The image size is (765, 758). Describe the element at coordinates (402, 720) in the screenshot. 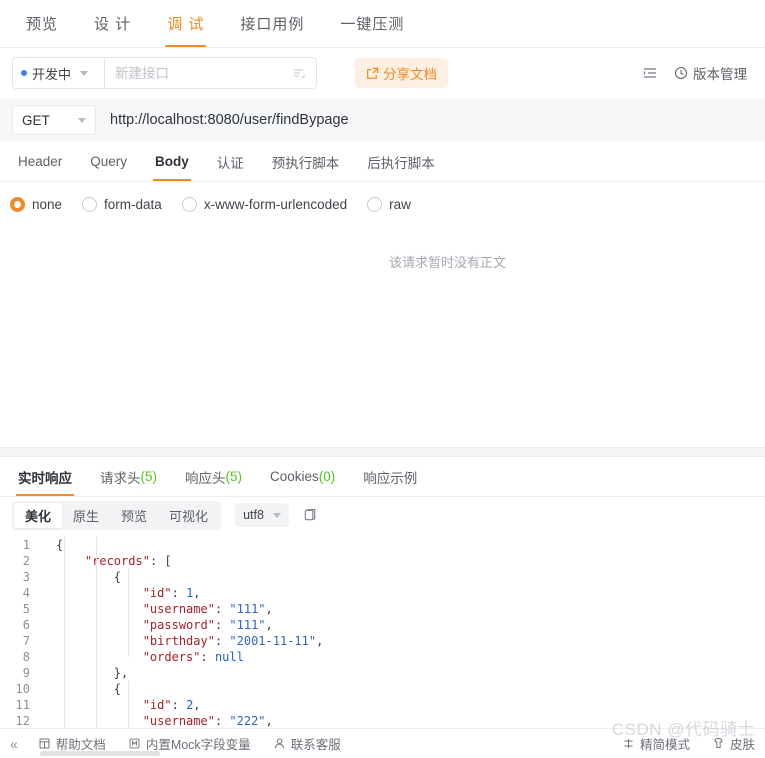

I see `json-line: "username": "222",` at that location.